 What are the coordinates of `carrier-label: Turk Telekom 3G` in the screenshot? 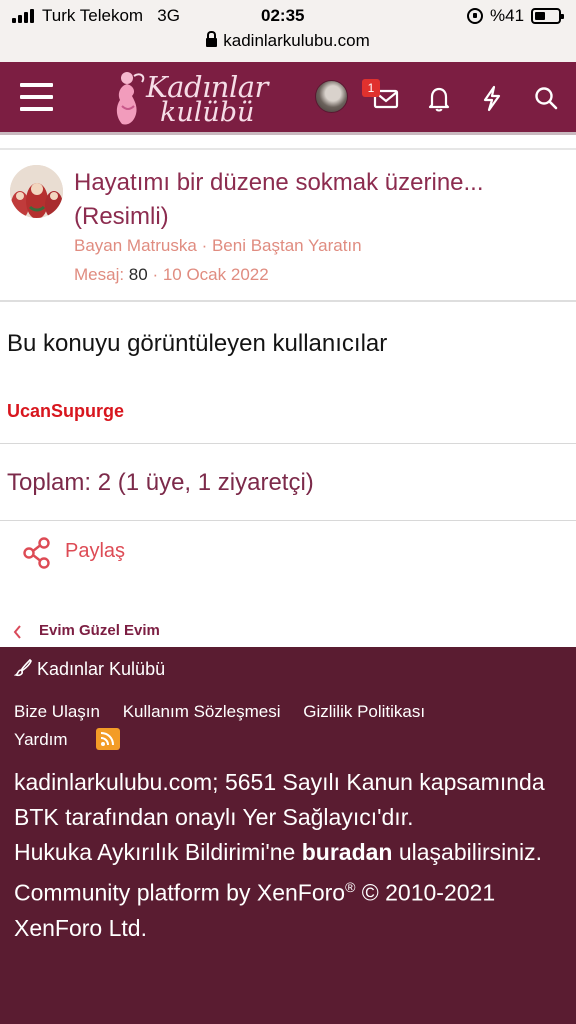 It's located at (111, 15).